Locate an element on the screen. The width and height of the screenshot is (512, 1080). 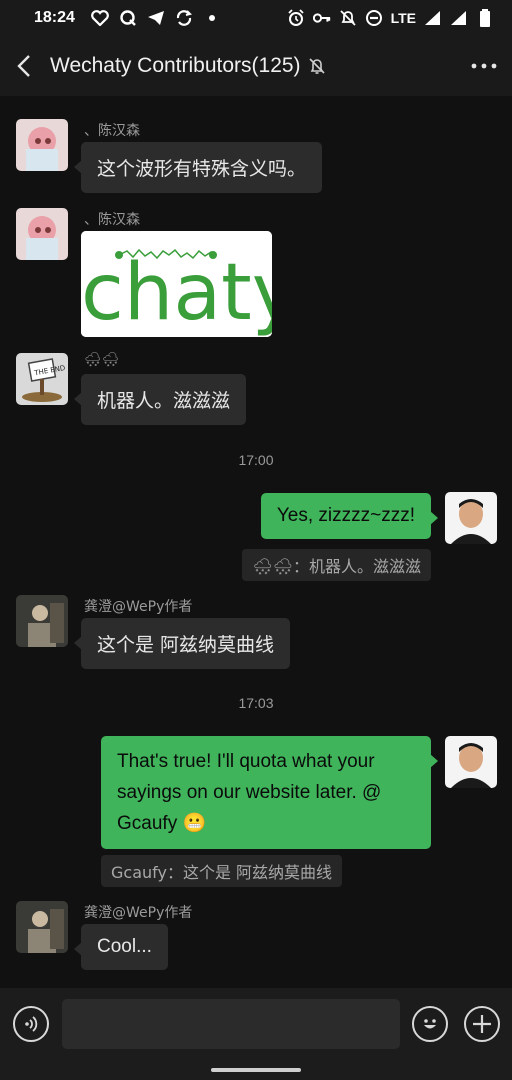
input-bar is located at coordinates (256, 1034).